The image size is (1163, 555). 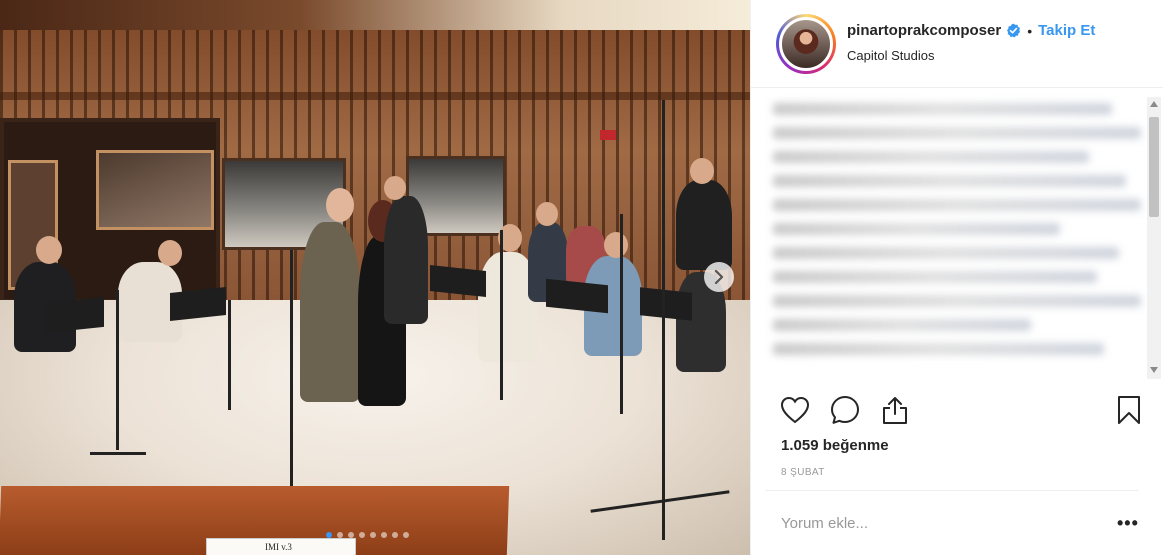 I want to click on chevron-right-icon, so click(x=719, y=277).